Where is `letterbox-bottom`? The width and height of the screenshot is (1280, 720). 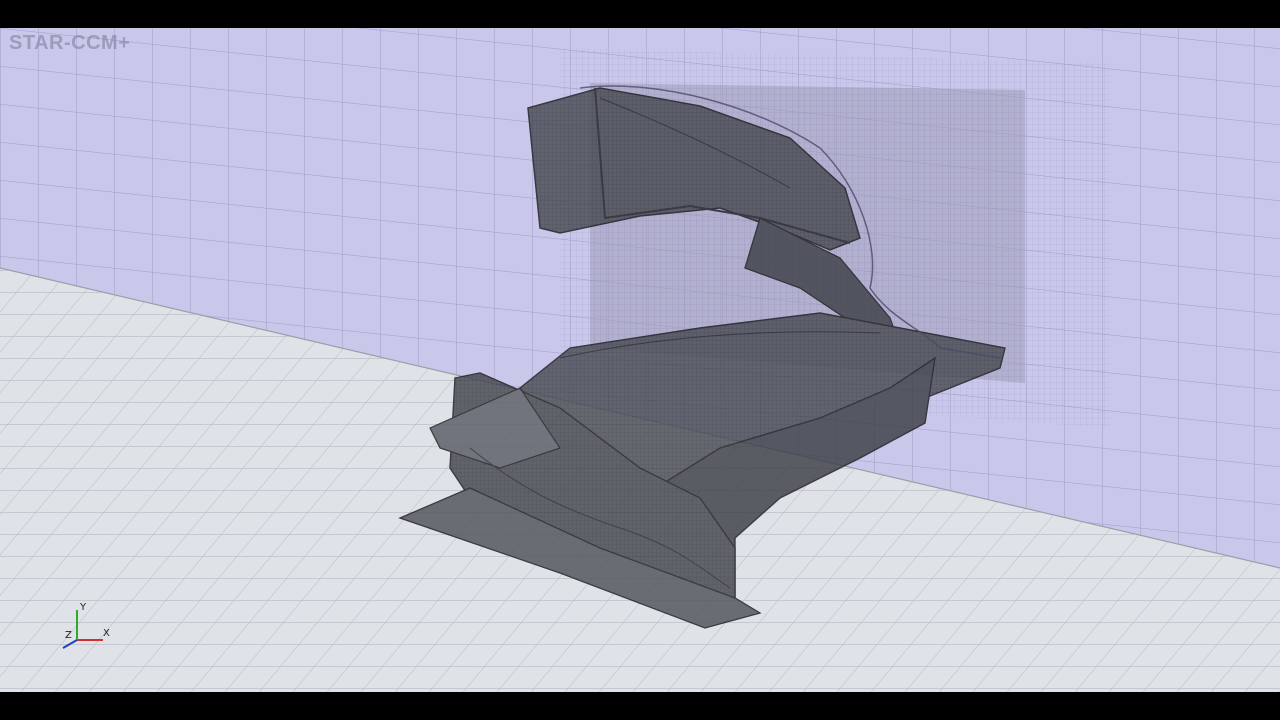 letterbox-bottom is located at coordinates (640, 706).